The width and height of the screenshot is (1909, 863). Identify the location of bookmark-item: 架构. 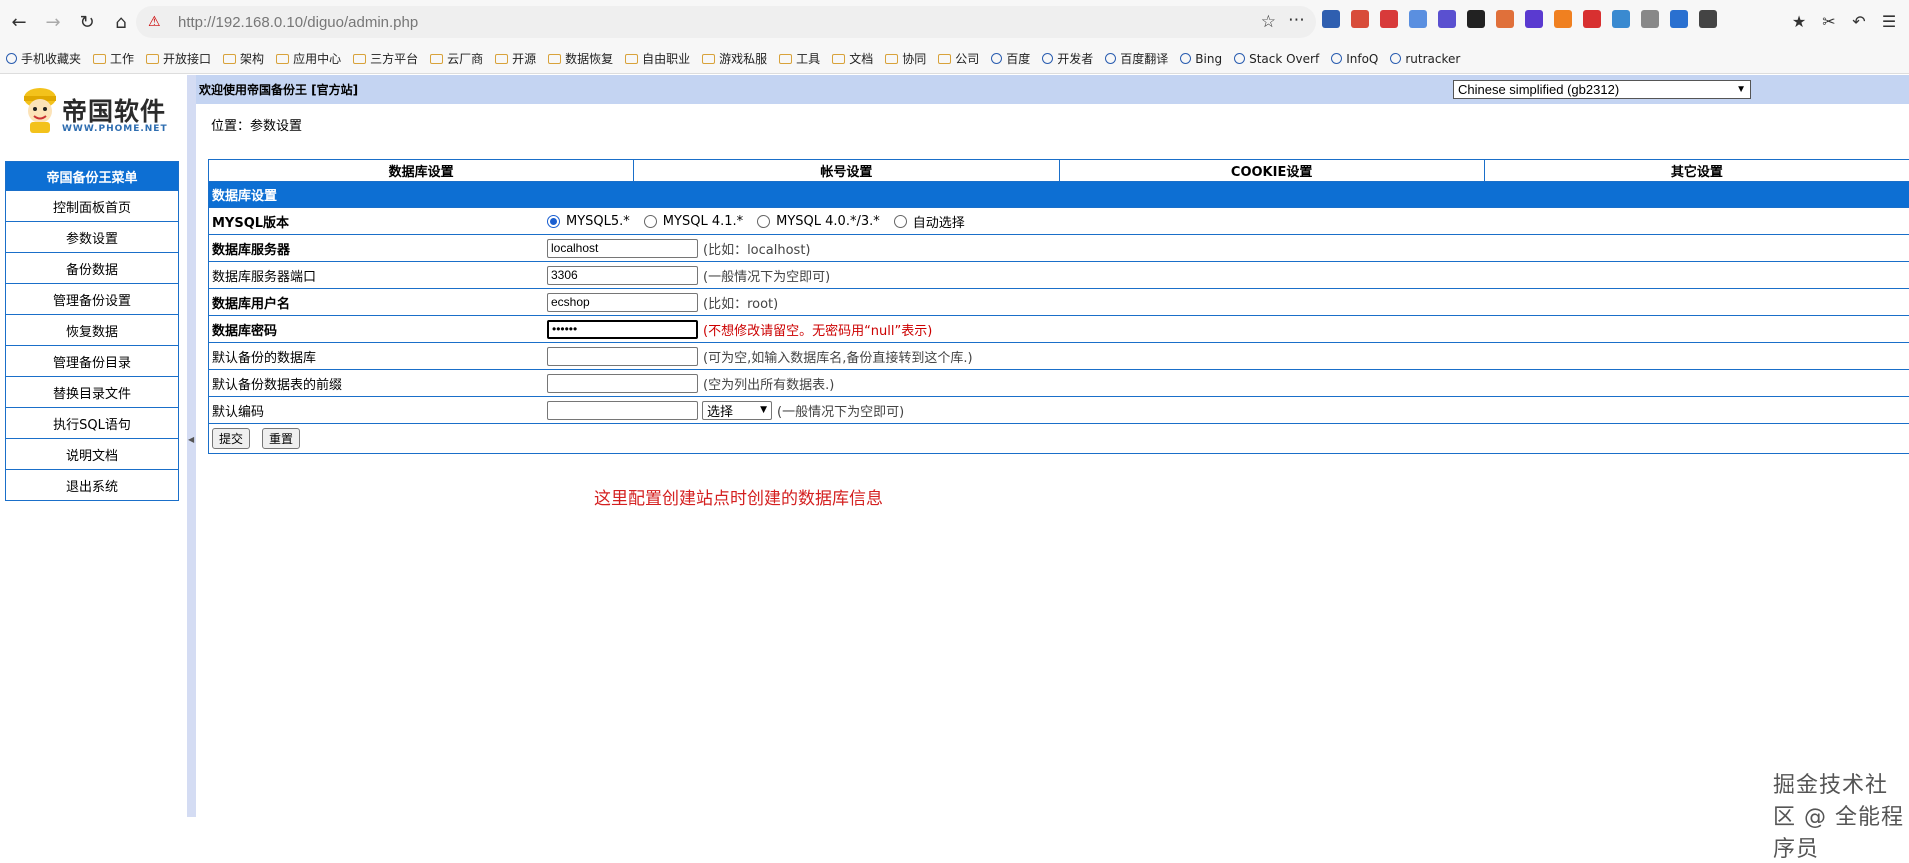
(243, 58).